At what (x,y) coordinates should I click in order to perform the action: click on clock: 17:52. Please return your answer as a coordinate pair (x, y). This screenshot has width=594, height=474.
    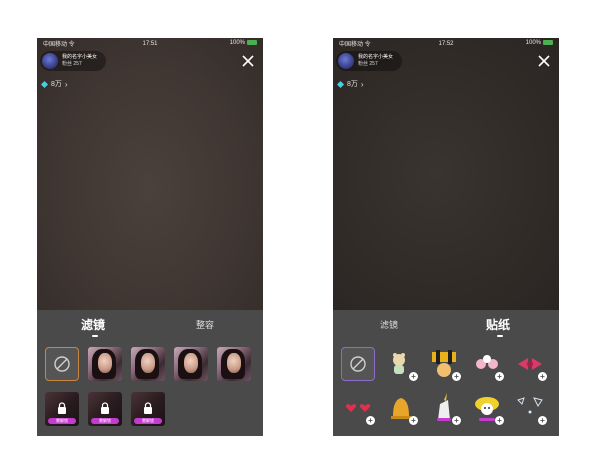
    Looking at the image, I should click on (446, 43).